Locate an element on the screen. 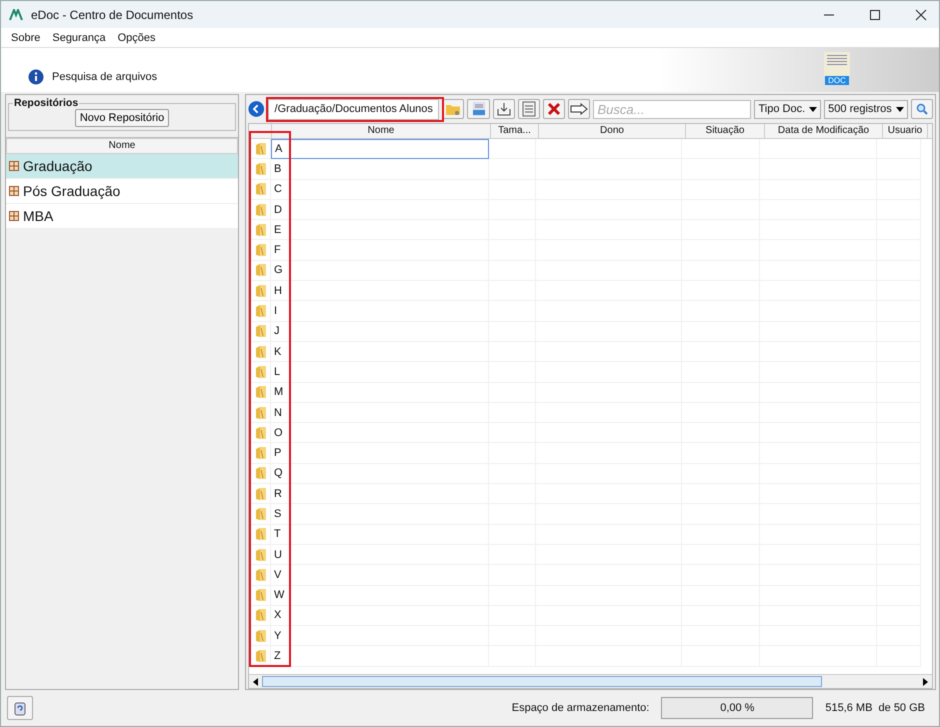 This screenshot has width=940, height=727. table-row: P is located at coordinates (590, 453).